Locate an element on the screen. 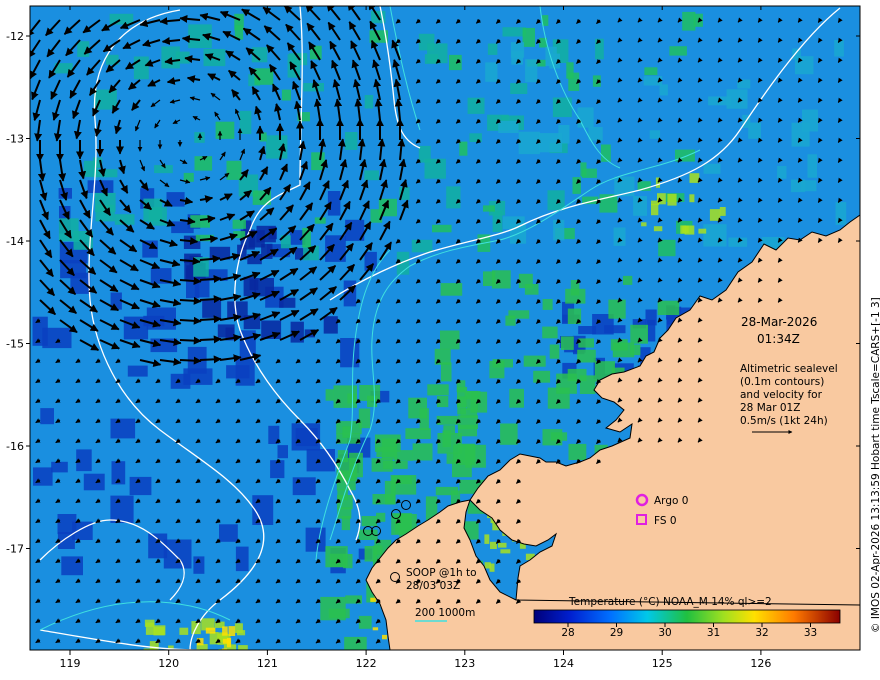 The width and height of the screenshot is (880, 680). soop-label-2: 28/03 03Z is located at coordinates (433, 586).